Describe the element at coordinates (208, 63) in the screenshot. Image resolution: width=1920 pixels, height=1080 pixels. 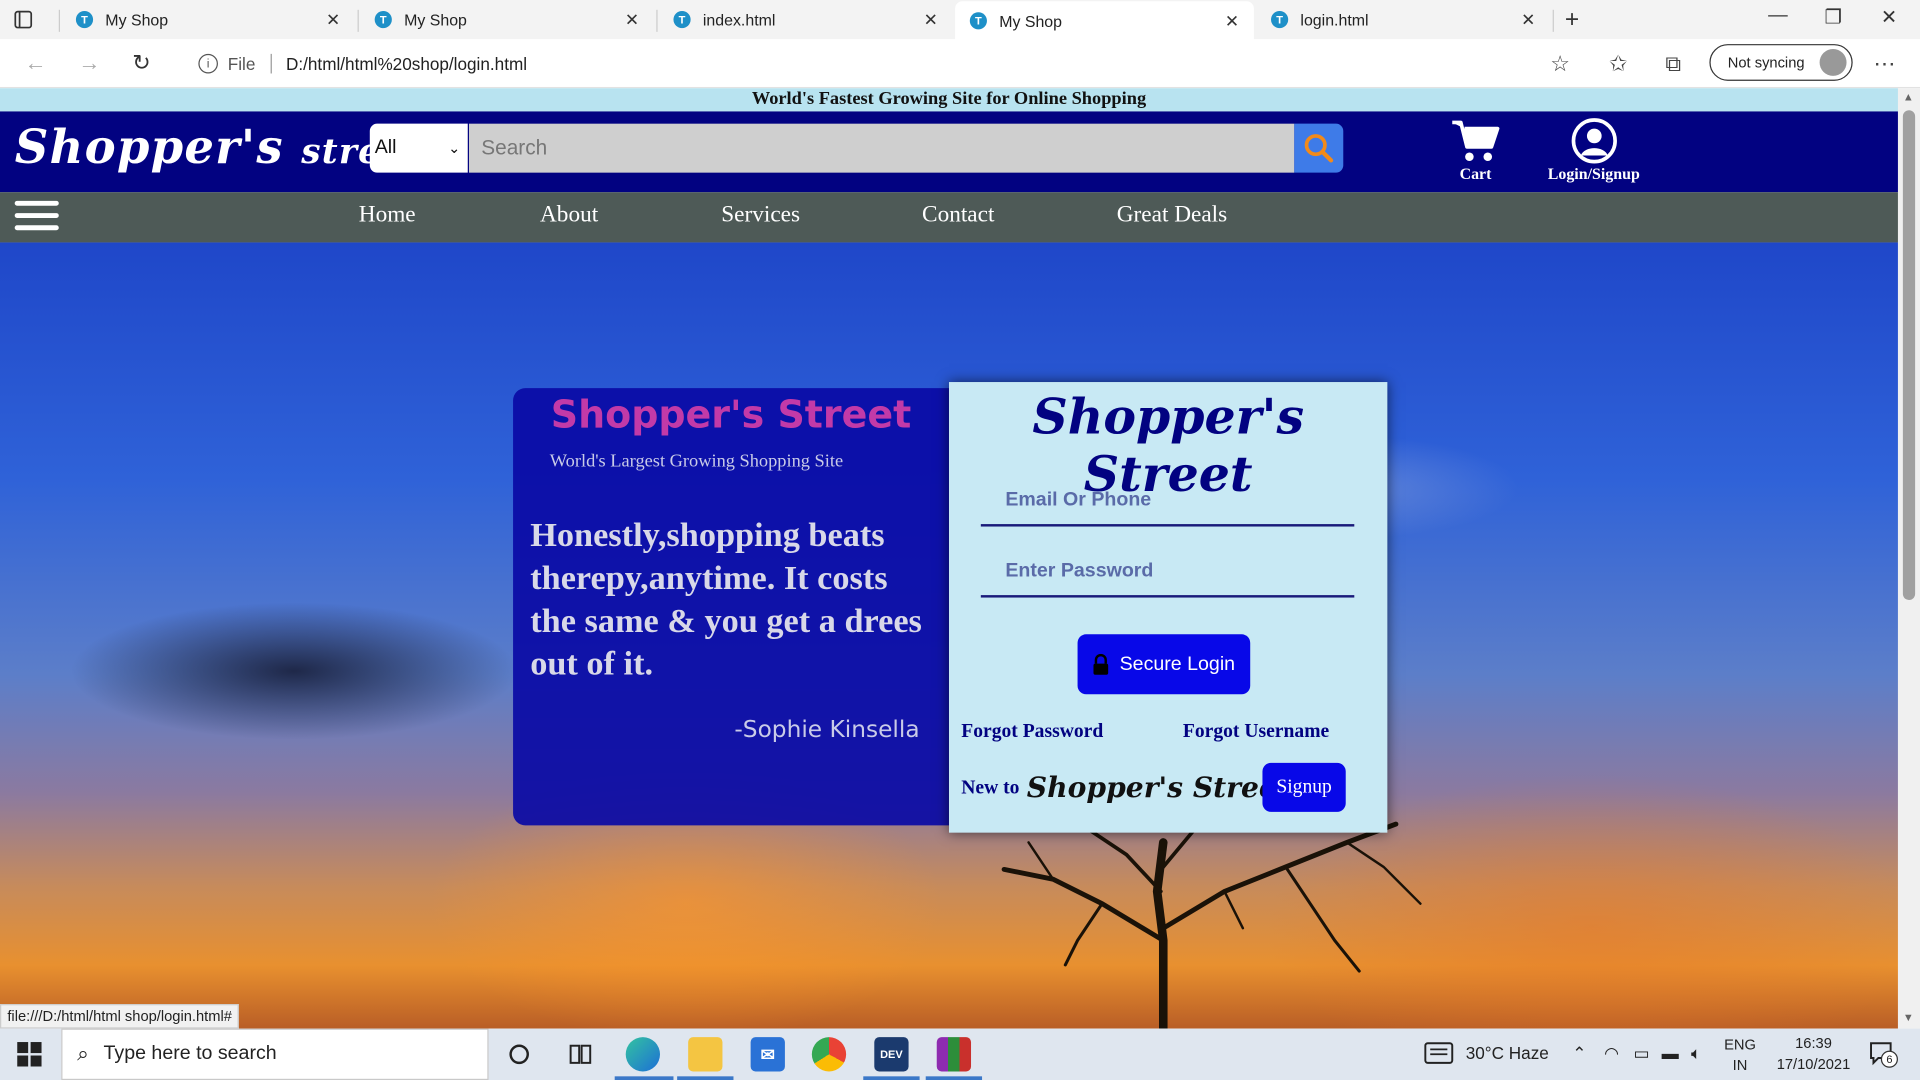
I see `info-icon: i` at that location.